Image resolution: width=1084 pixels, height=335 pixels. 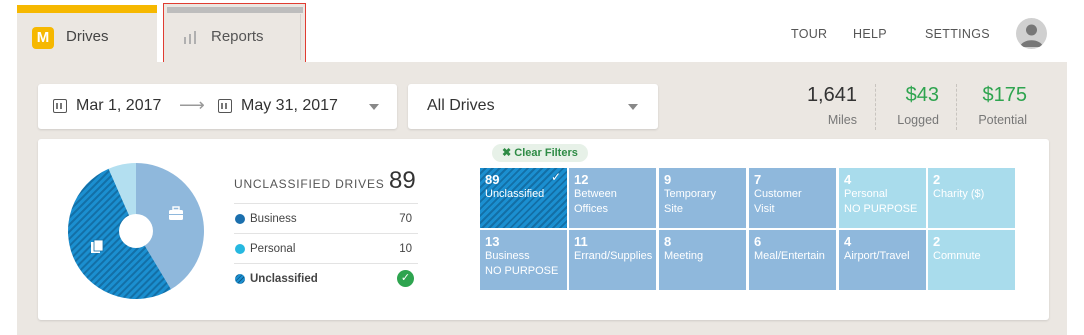 I want to click on tile-count: 8, so click(x=668, y=241).